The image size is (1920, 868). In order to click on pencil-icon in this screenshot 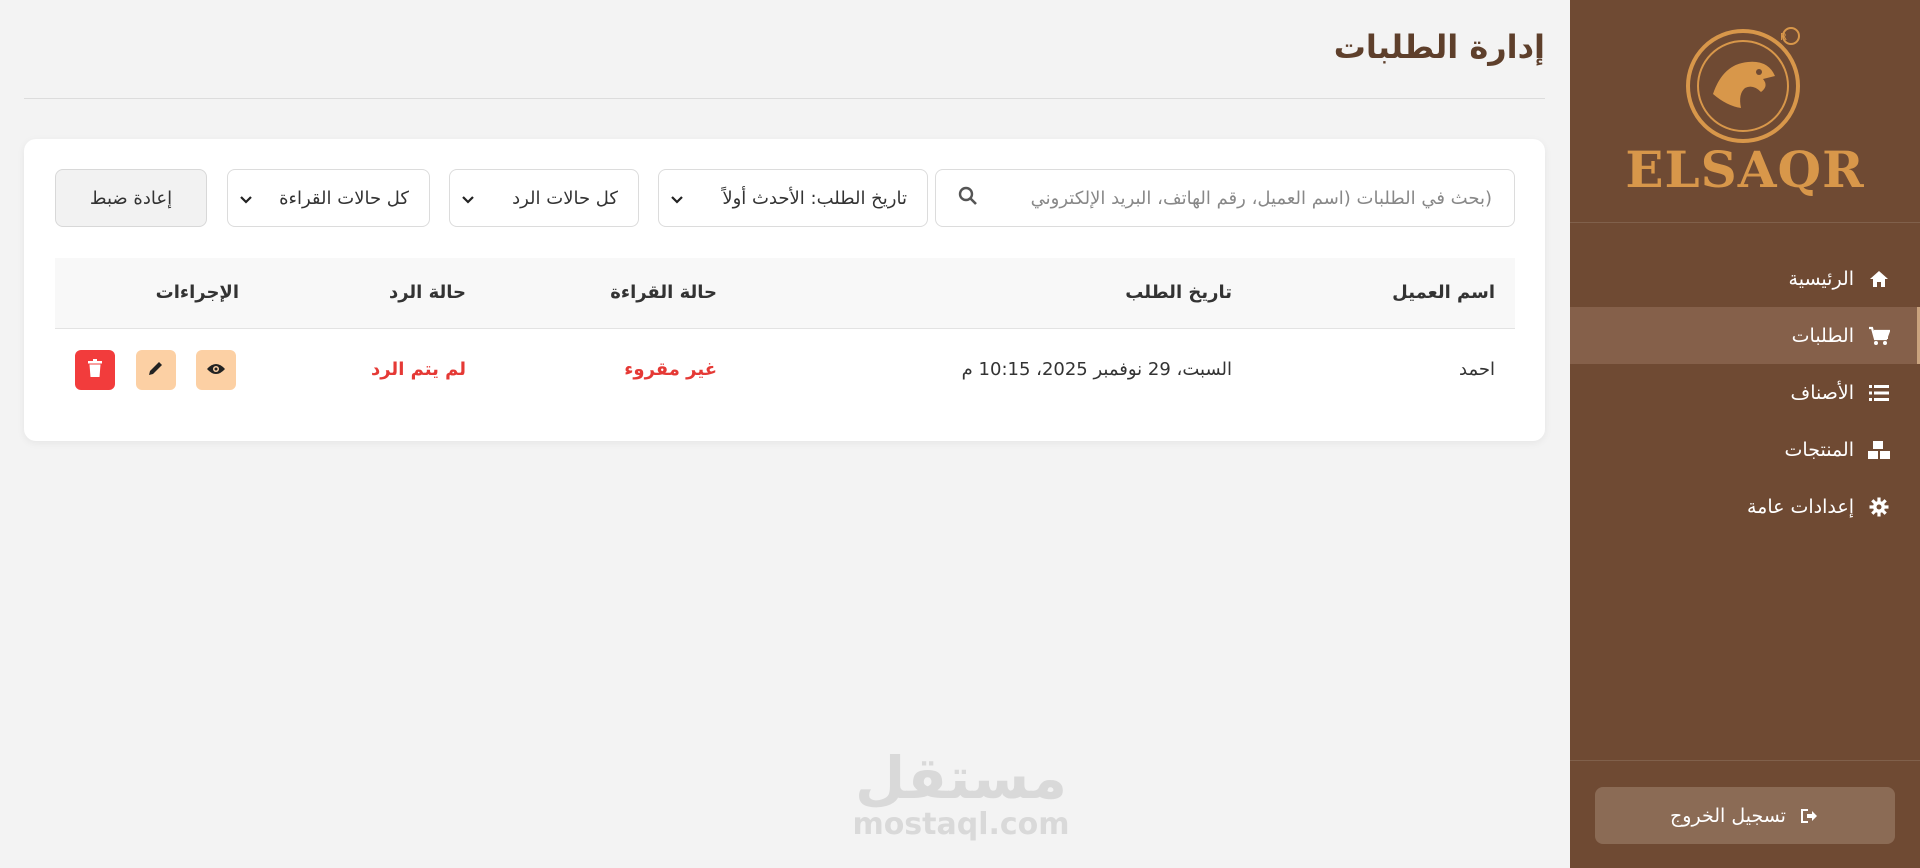, I will do `click(156, 370)`.